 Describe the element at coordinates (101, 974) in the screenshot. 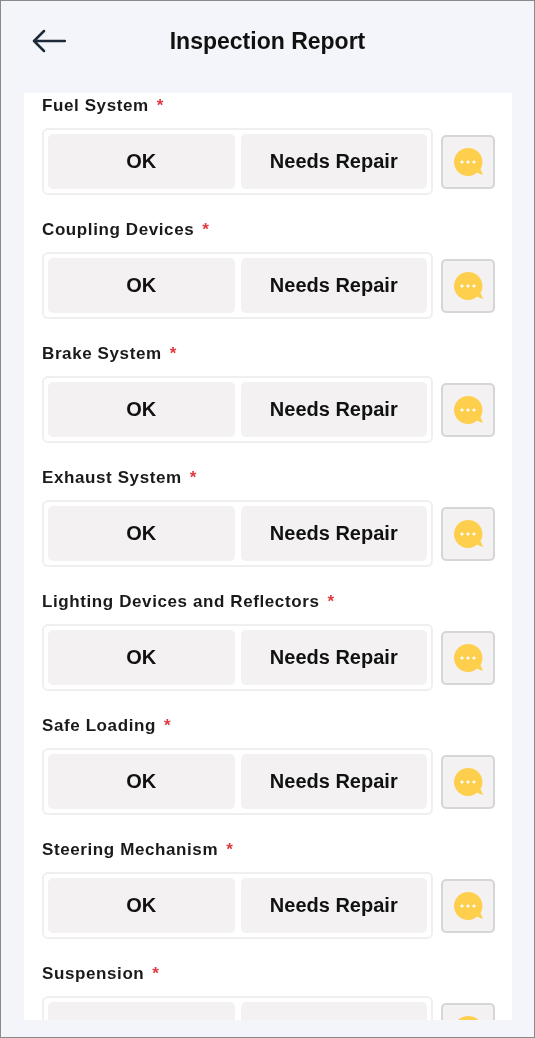

I see `field-label: Suspension *` at that location.